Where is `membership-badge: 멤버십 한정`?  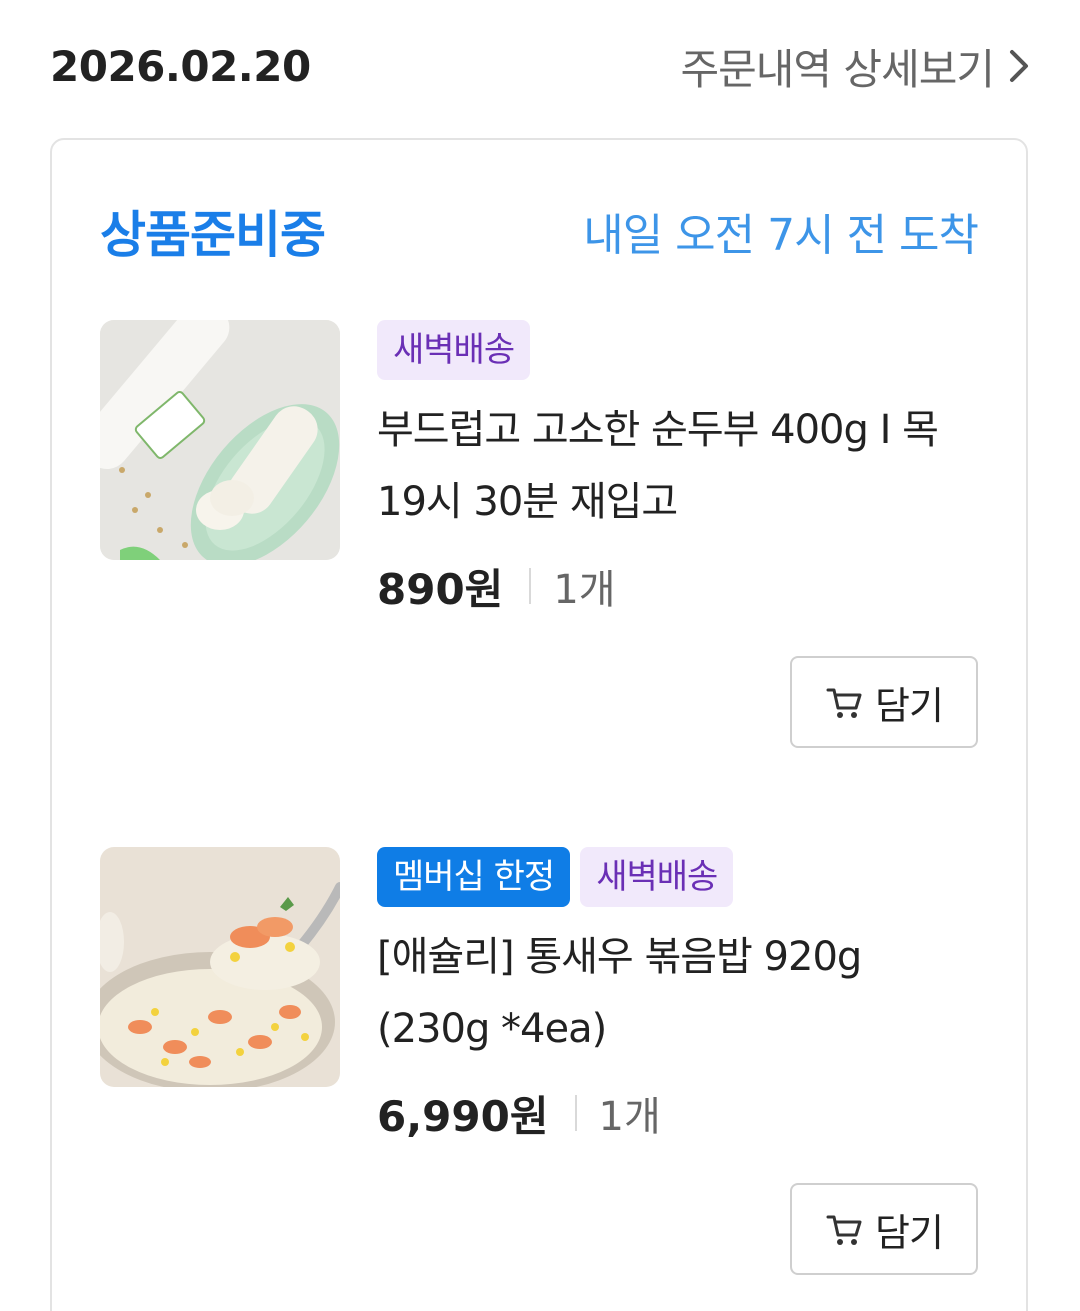 membership-badge: 멤버십 한정 is located at coordinates (474, 877).